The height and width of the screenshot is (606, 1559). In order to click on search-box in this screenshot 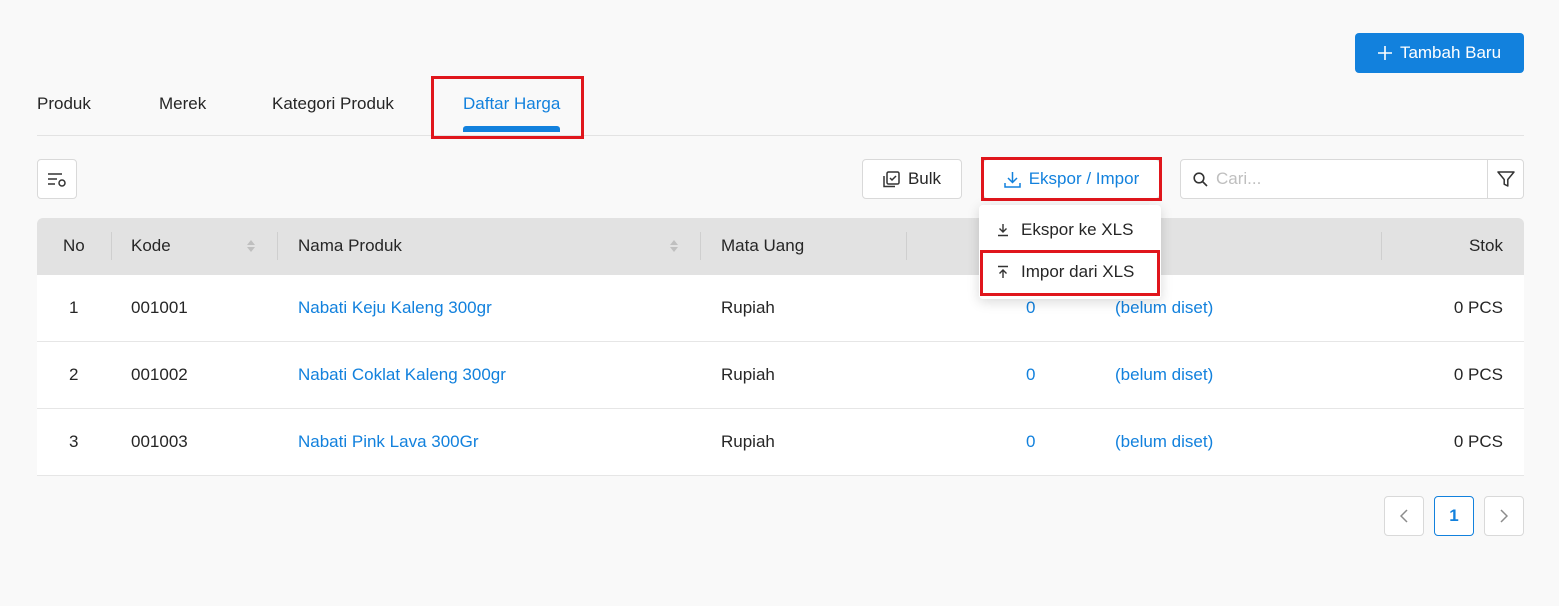, I will do `click(1334, 179)`.